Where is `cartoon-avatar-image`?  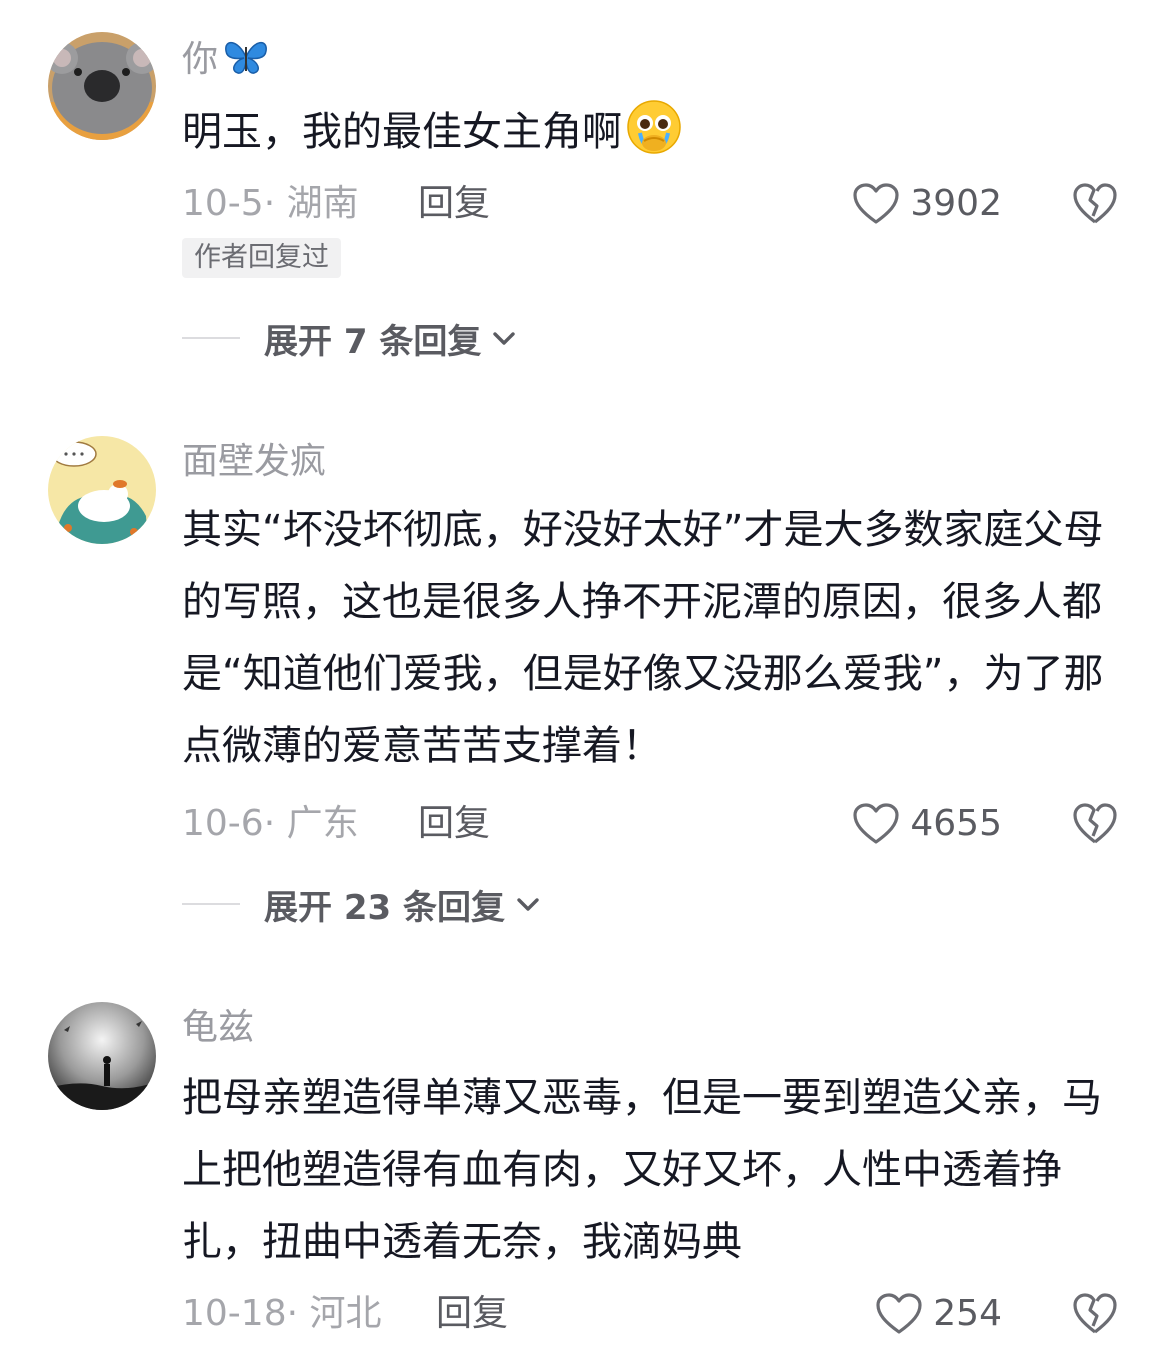
cartoon-avatar-image is located at coordinates (102, 490).